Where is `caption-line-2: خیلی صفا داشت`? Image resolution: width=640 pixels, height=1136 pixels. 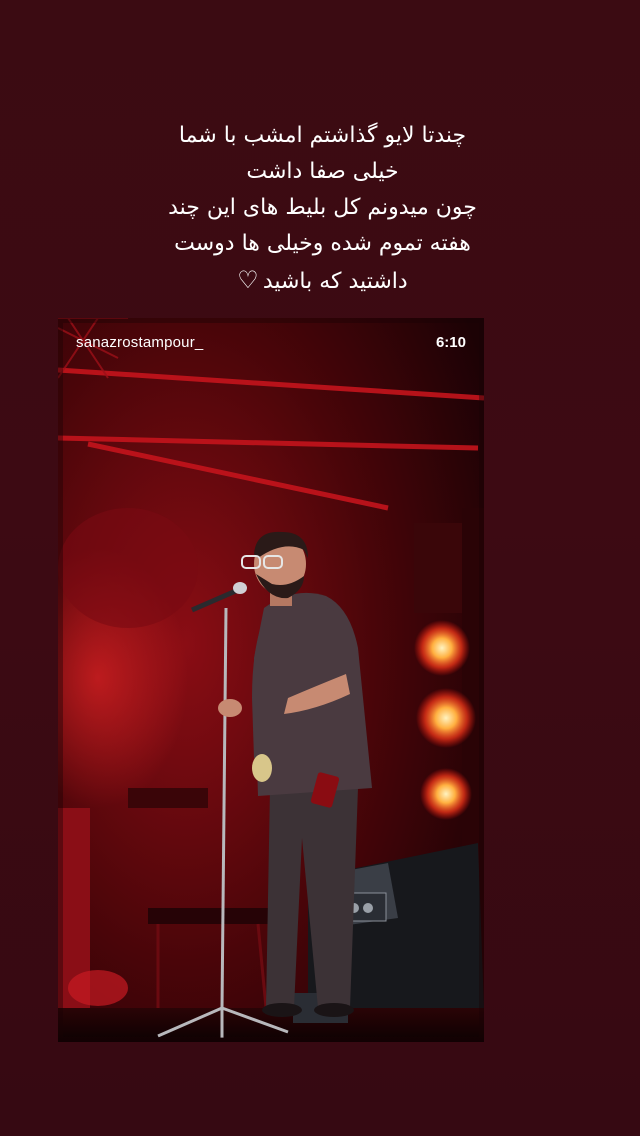
caption-line-2: خیلی صفا داشت is located at coordinates (322, 171).